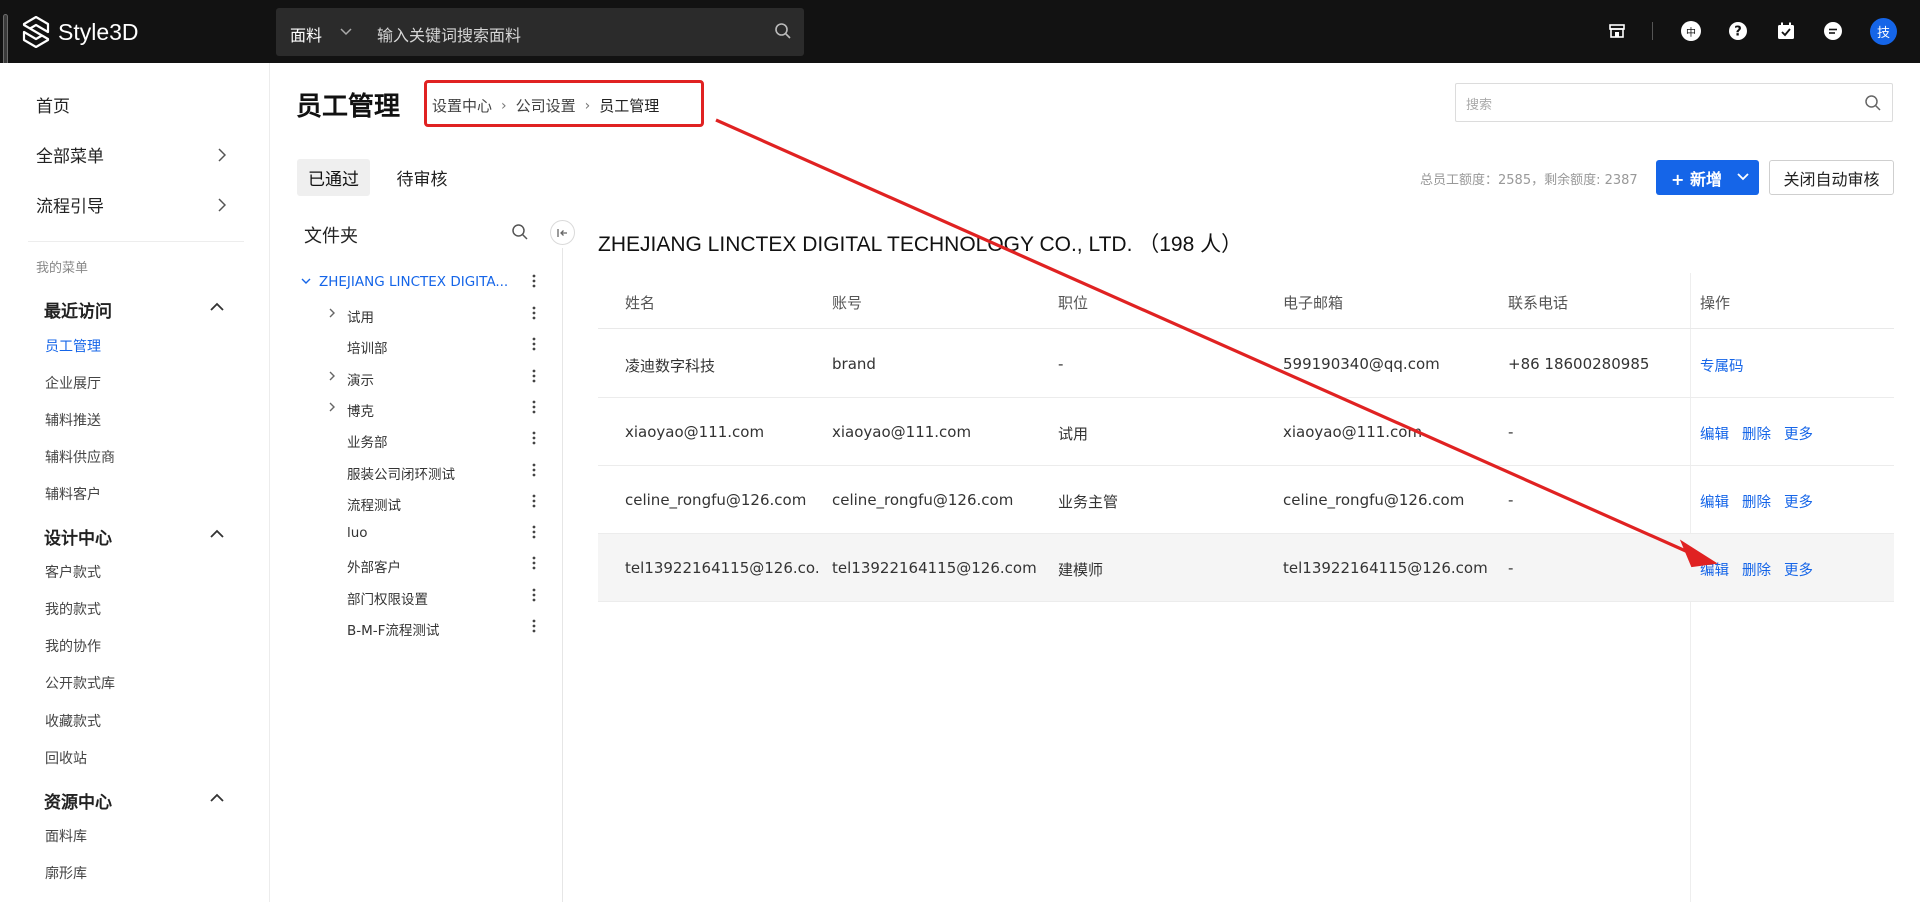 This screenshot has height=902, width=1920. What do you see at coordinates (1786, 31) in the screenshot?
I see `tasks-icon` at bounding box center [1786, 31].